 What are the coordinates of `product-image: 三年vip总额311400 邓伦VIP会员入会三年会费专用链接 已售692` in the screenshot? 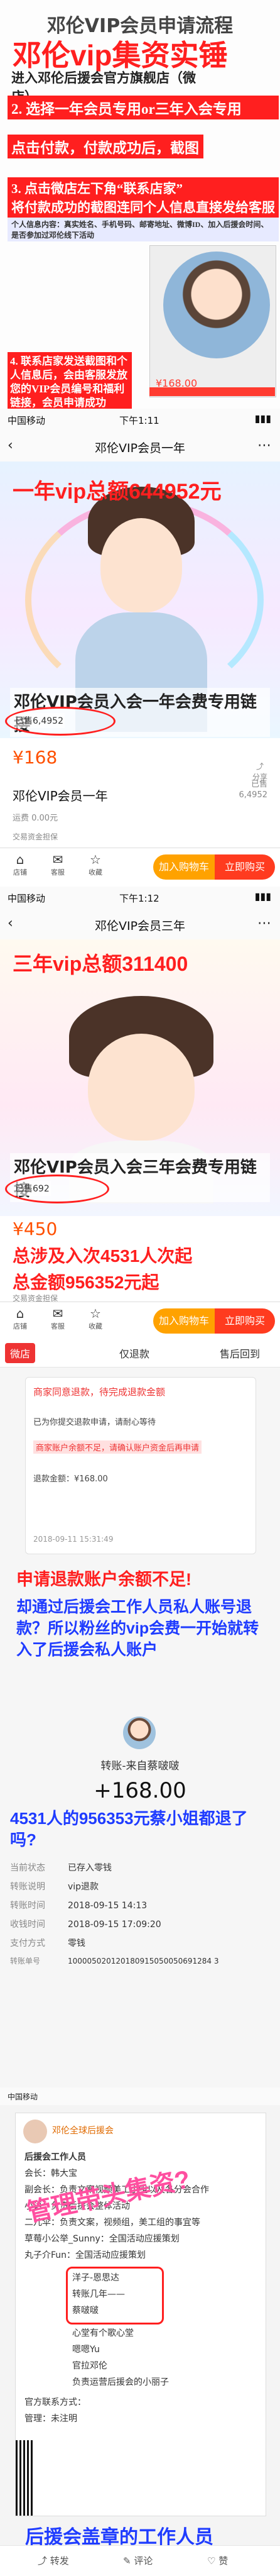 It's located at (140, 1077).